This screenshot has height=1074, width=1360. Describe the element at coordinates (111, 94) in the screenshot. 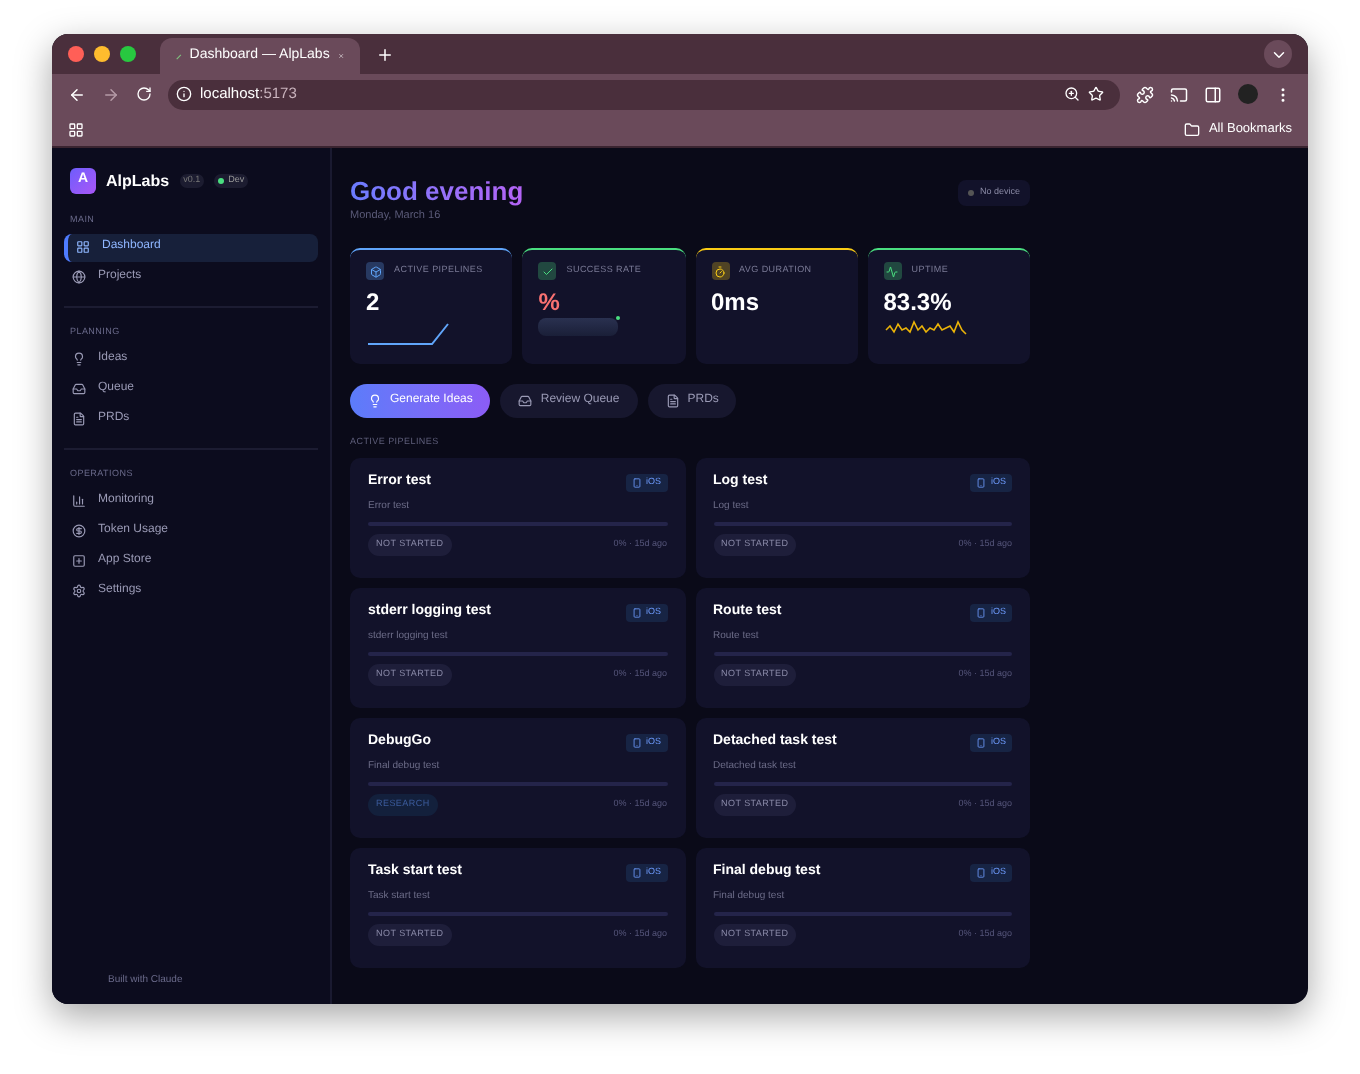

I see `forward-icon` at that location.